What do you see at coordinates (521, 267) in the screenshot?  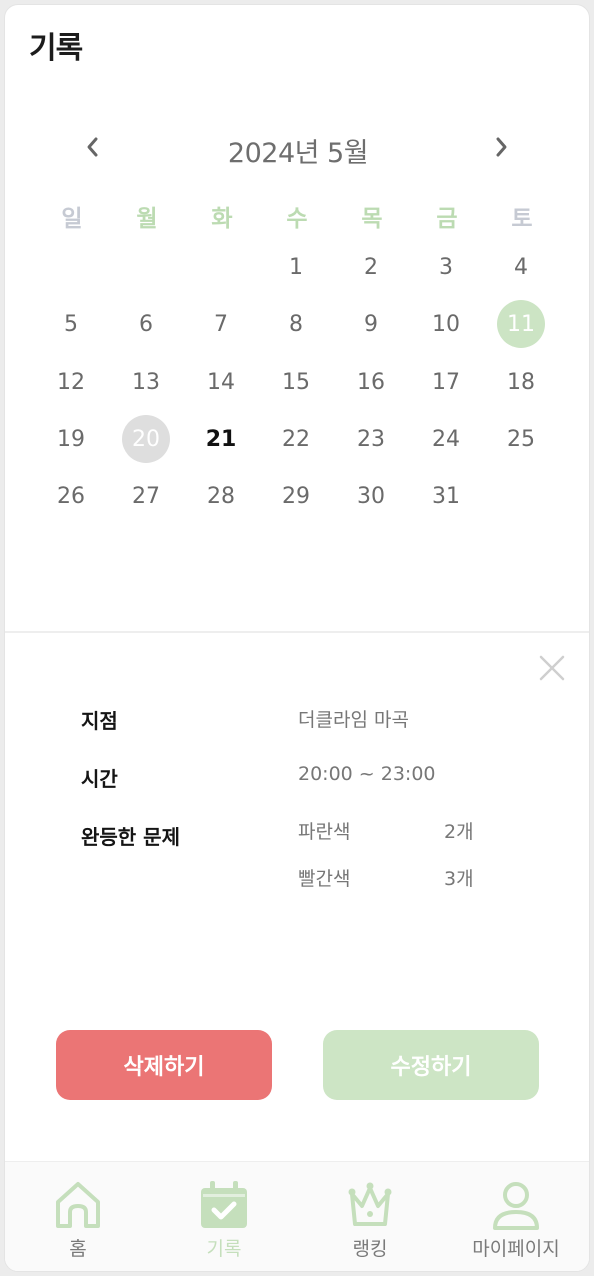 I see `calendar-day: 4` at bounding box center [521, 267].